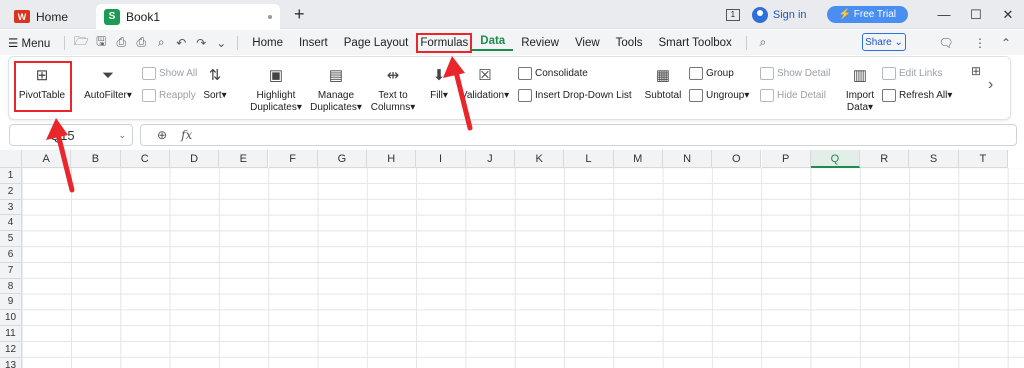 Image resolution: width=1024 pixels, height=368 pixels. What do you see at coordinates (737, 159) in the screenshot?
I see `column-header-o: O` at bounding box center [737, 159].